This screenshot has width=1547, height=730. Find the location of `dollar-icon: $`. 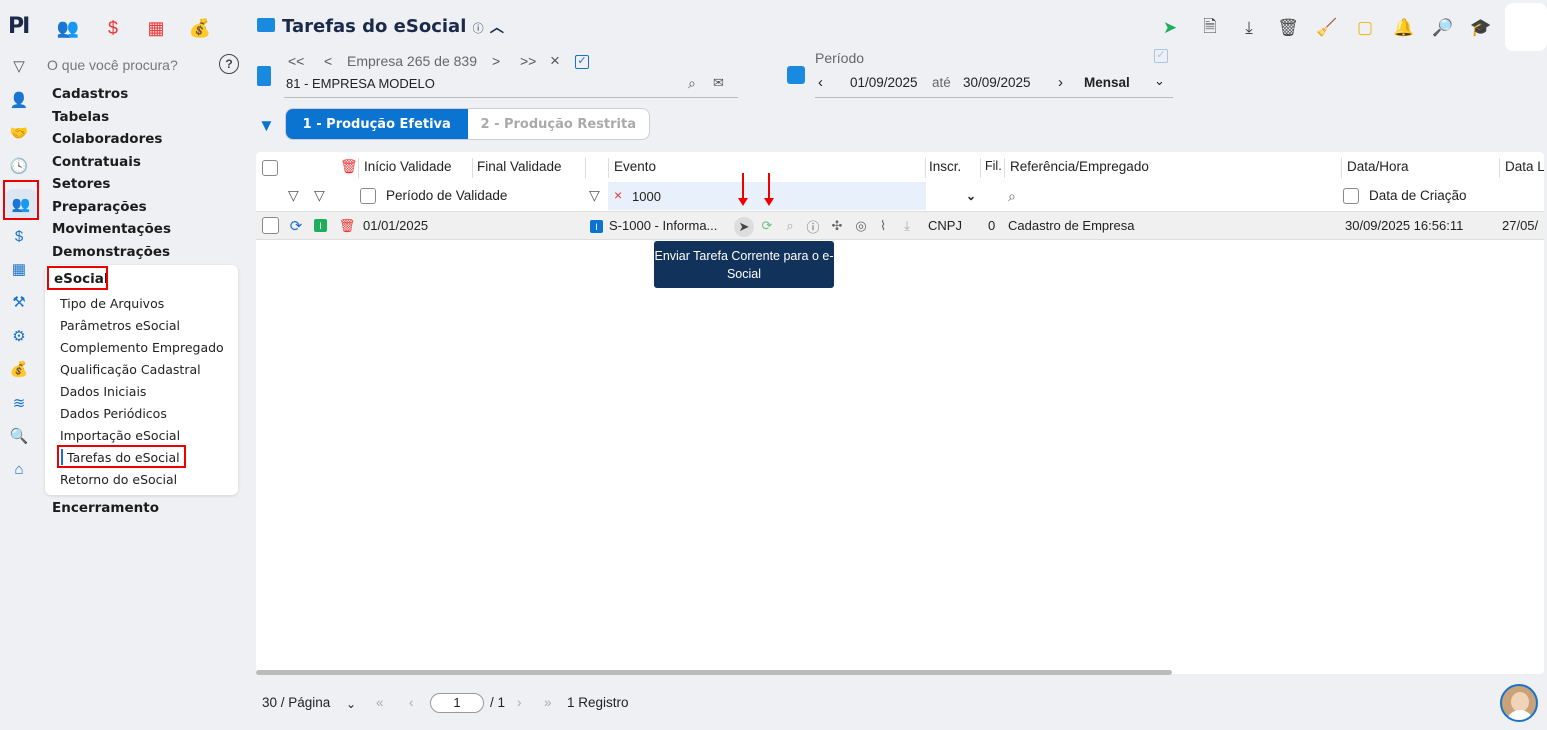

dollar-icon: $ is located at coordinates (19, 236).